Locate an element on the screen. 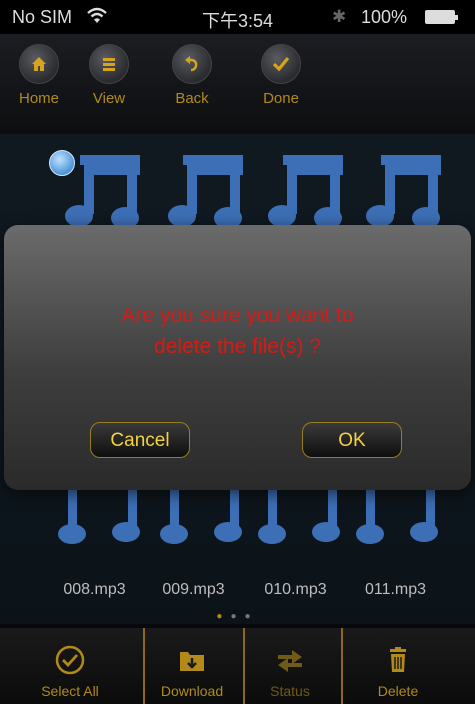  toolbar-divider is located at coordinates (342, 666).